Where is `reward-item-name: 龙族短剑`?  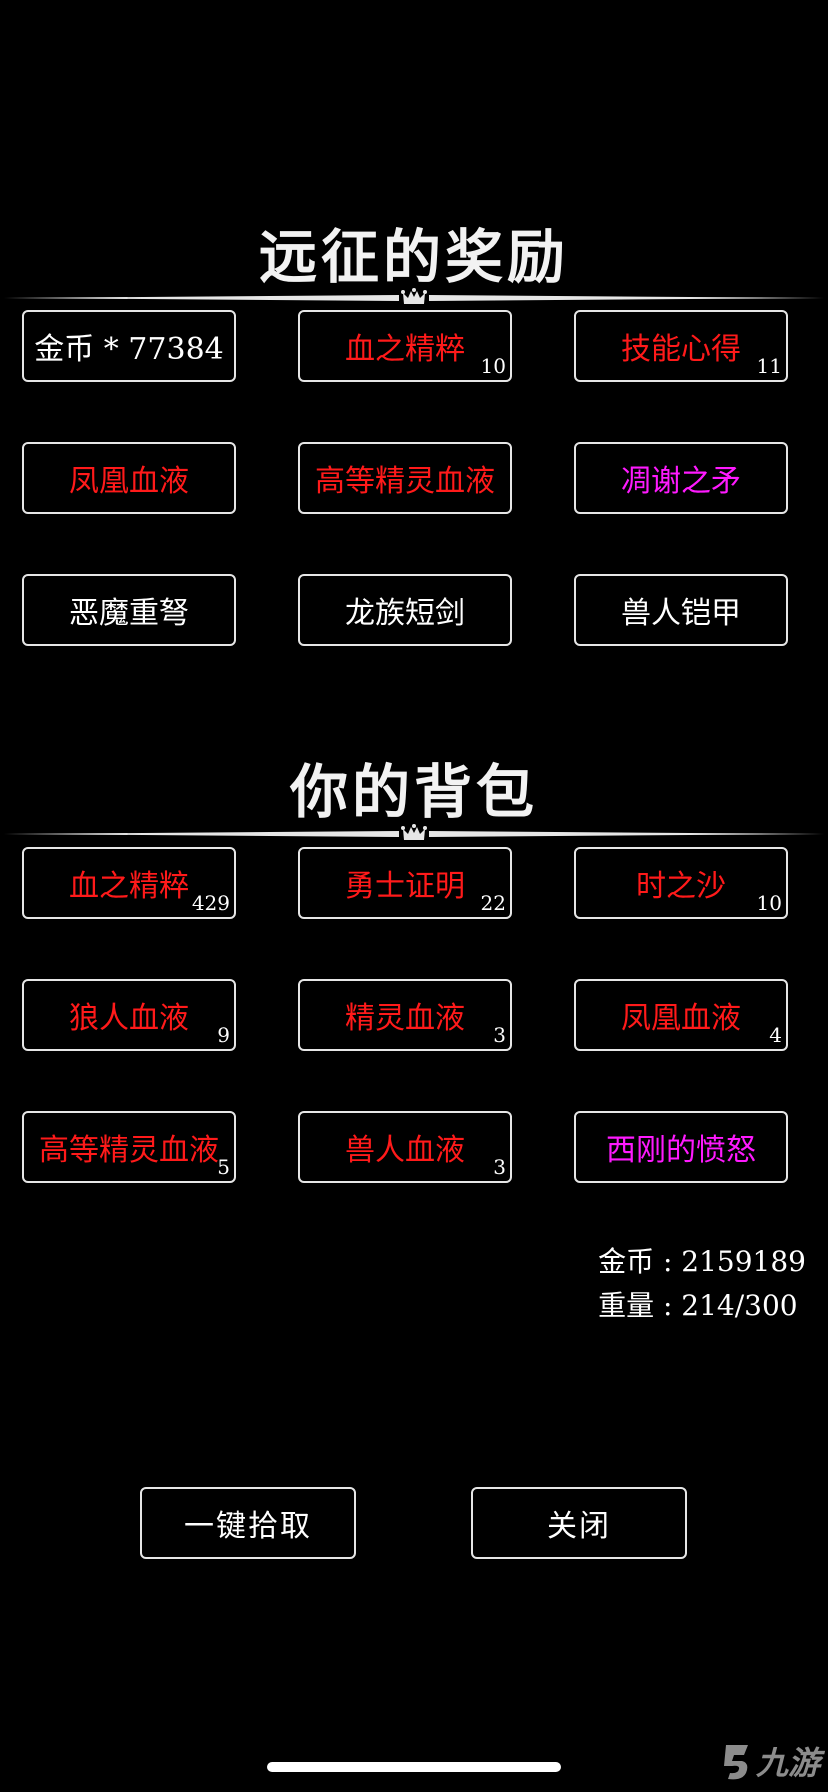
reward-item-name: 龙族短剑 is located at coordinates (405, 613).